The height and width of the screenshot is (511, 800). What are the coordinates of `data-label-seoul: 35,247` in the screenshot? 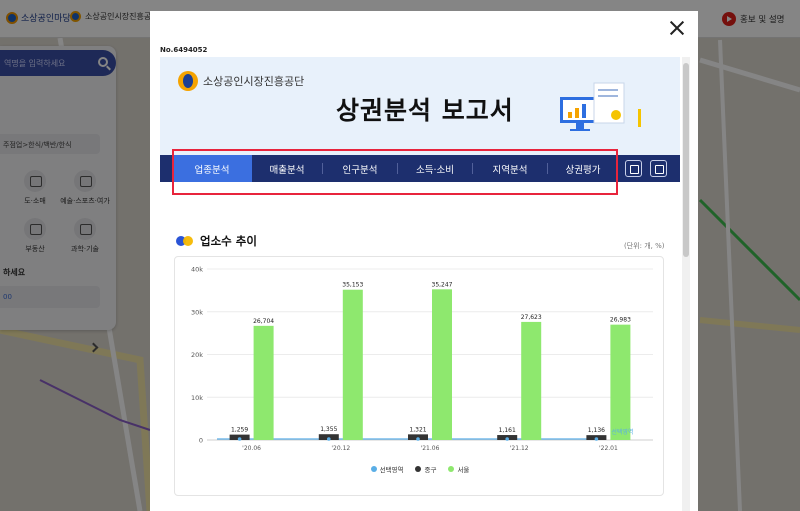 It's located at (442, 284).